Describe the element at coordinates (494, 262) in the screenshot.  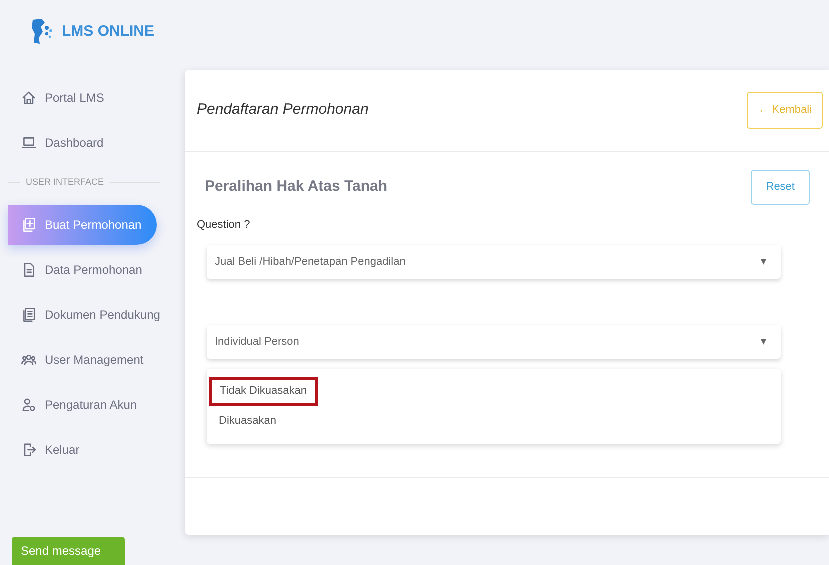
I see `select-field: Jual Beli /Hibah/Penetapan Pengadilan ▾` at that location.